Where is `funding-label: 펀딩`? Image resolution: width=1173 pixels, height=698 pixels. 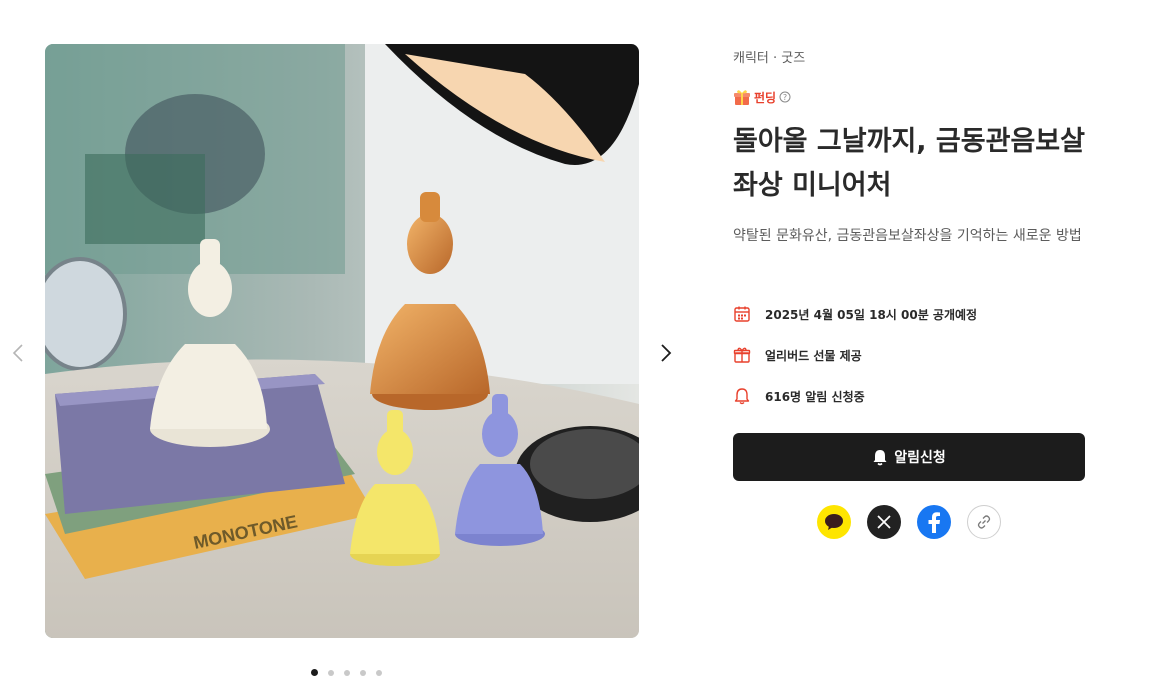
funding-label: 펀딩 is located at coordinates (765, 97).